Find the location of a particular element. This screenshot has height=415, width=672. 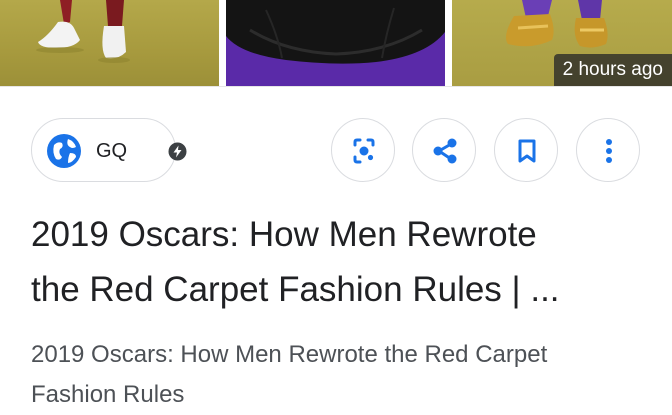

snippet-line: Fashion Rules is located at coordinates (108, 394).